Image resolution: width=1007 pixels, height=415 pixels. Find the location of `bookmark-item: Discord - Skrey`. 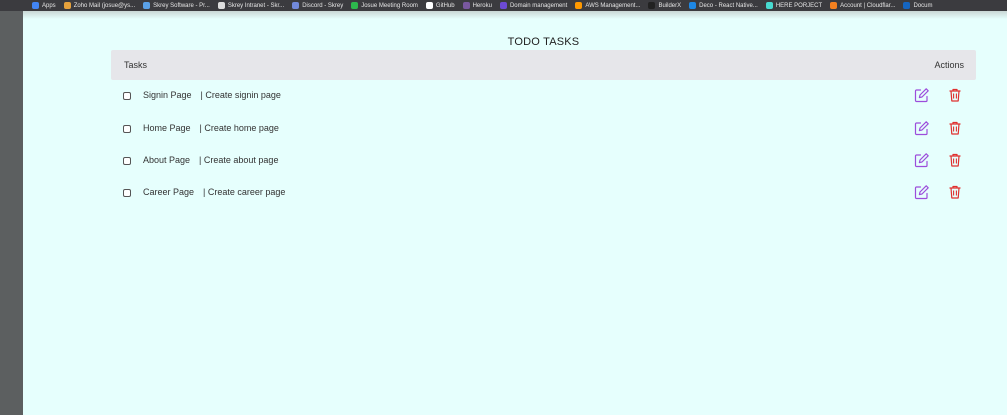

bookmark-item: Discord - Skrey is located at coordinates (317, 5).